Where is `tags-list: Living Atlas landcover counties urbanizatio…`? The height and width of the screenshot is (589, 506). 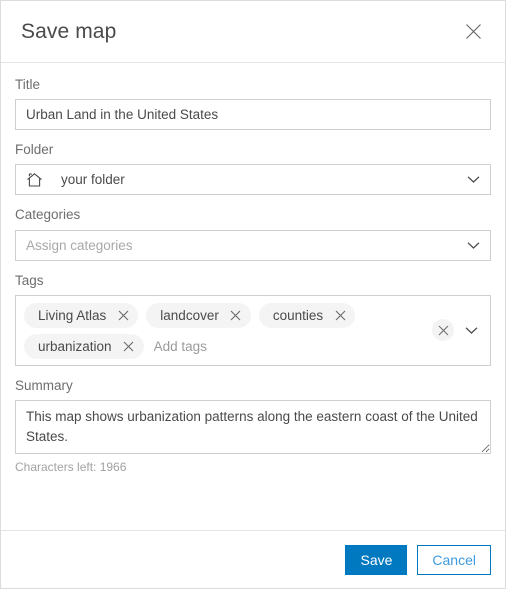 tags-list: Living Atlas landcover counties urbanizatio… is located at coordinates (222, 330).